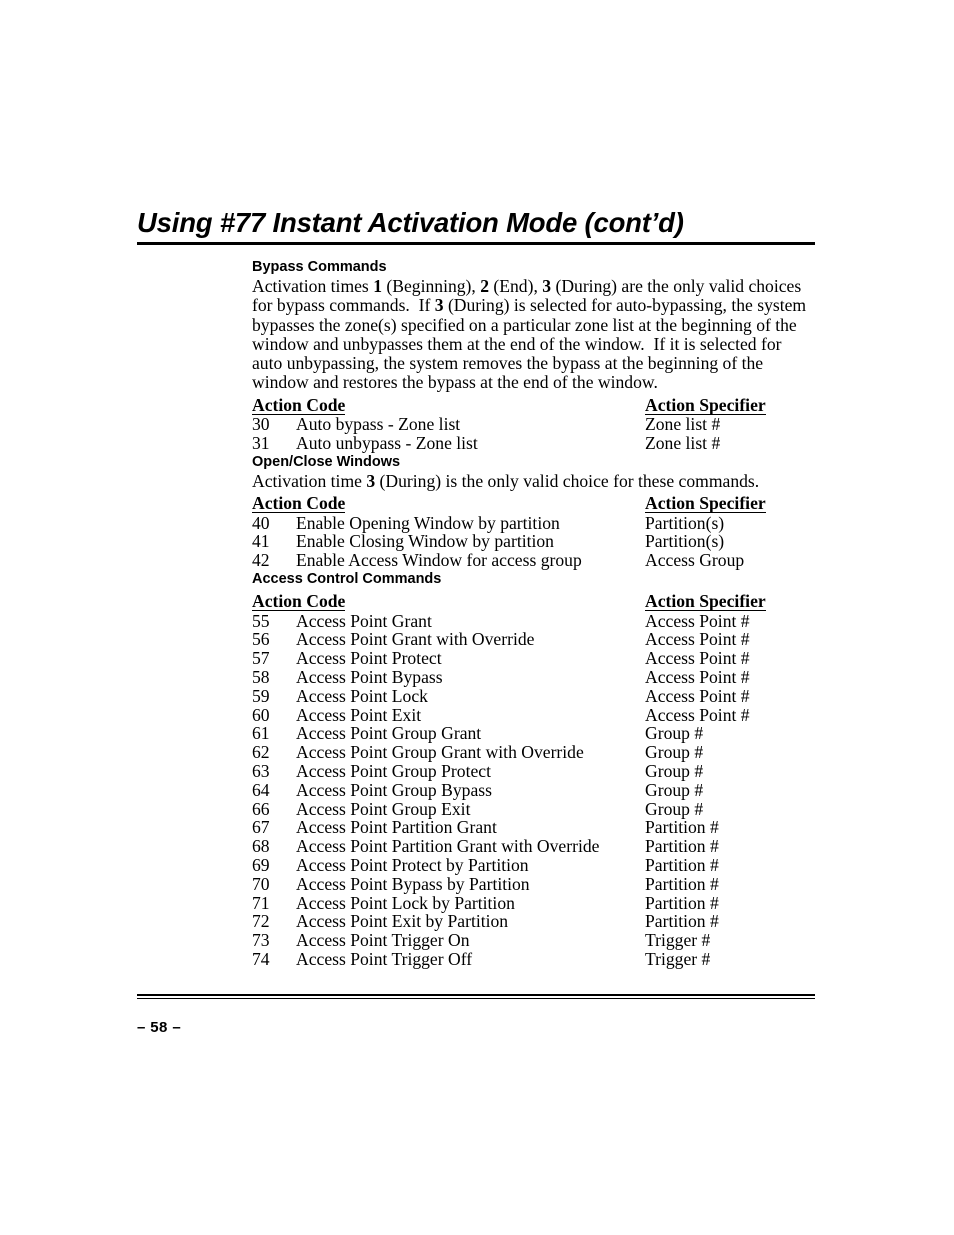 Image resolution: width=954 pixels, height=1235 pixels. I want to click on footer-divider-thick, so click(476, 995).